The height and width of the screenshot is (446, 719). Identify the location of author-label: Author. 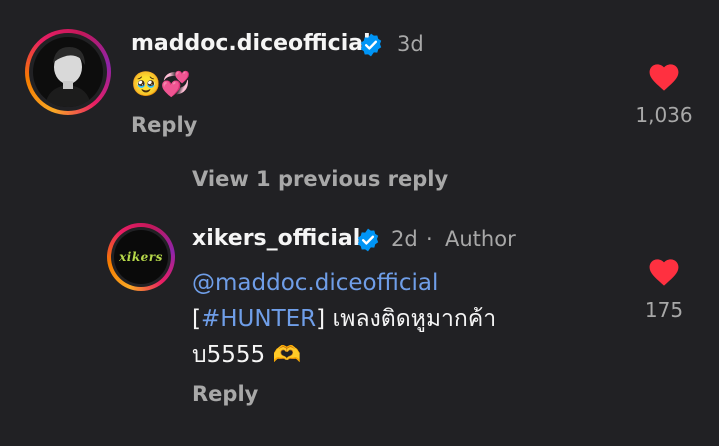
(480, 239).